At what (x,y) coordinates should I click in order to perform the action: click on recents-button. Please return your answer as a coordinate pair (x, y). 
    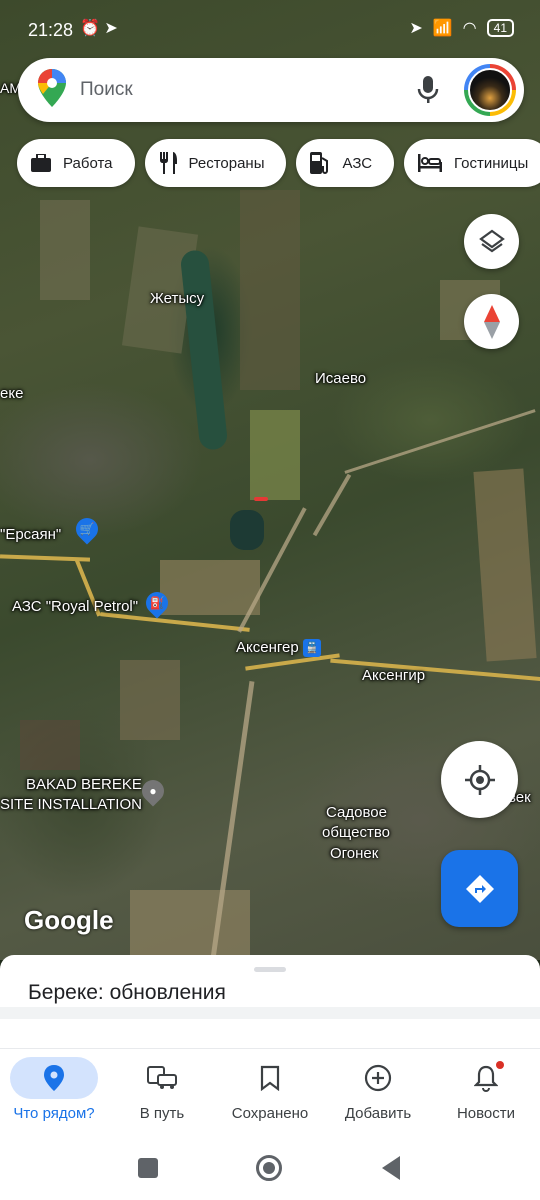
    Looking at the image, I should click on (148, 1168).